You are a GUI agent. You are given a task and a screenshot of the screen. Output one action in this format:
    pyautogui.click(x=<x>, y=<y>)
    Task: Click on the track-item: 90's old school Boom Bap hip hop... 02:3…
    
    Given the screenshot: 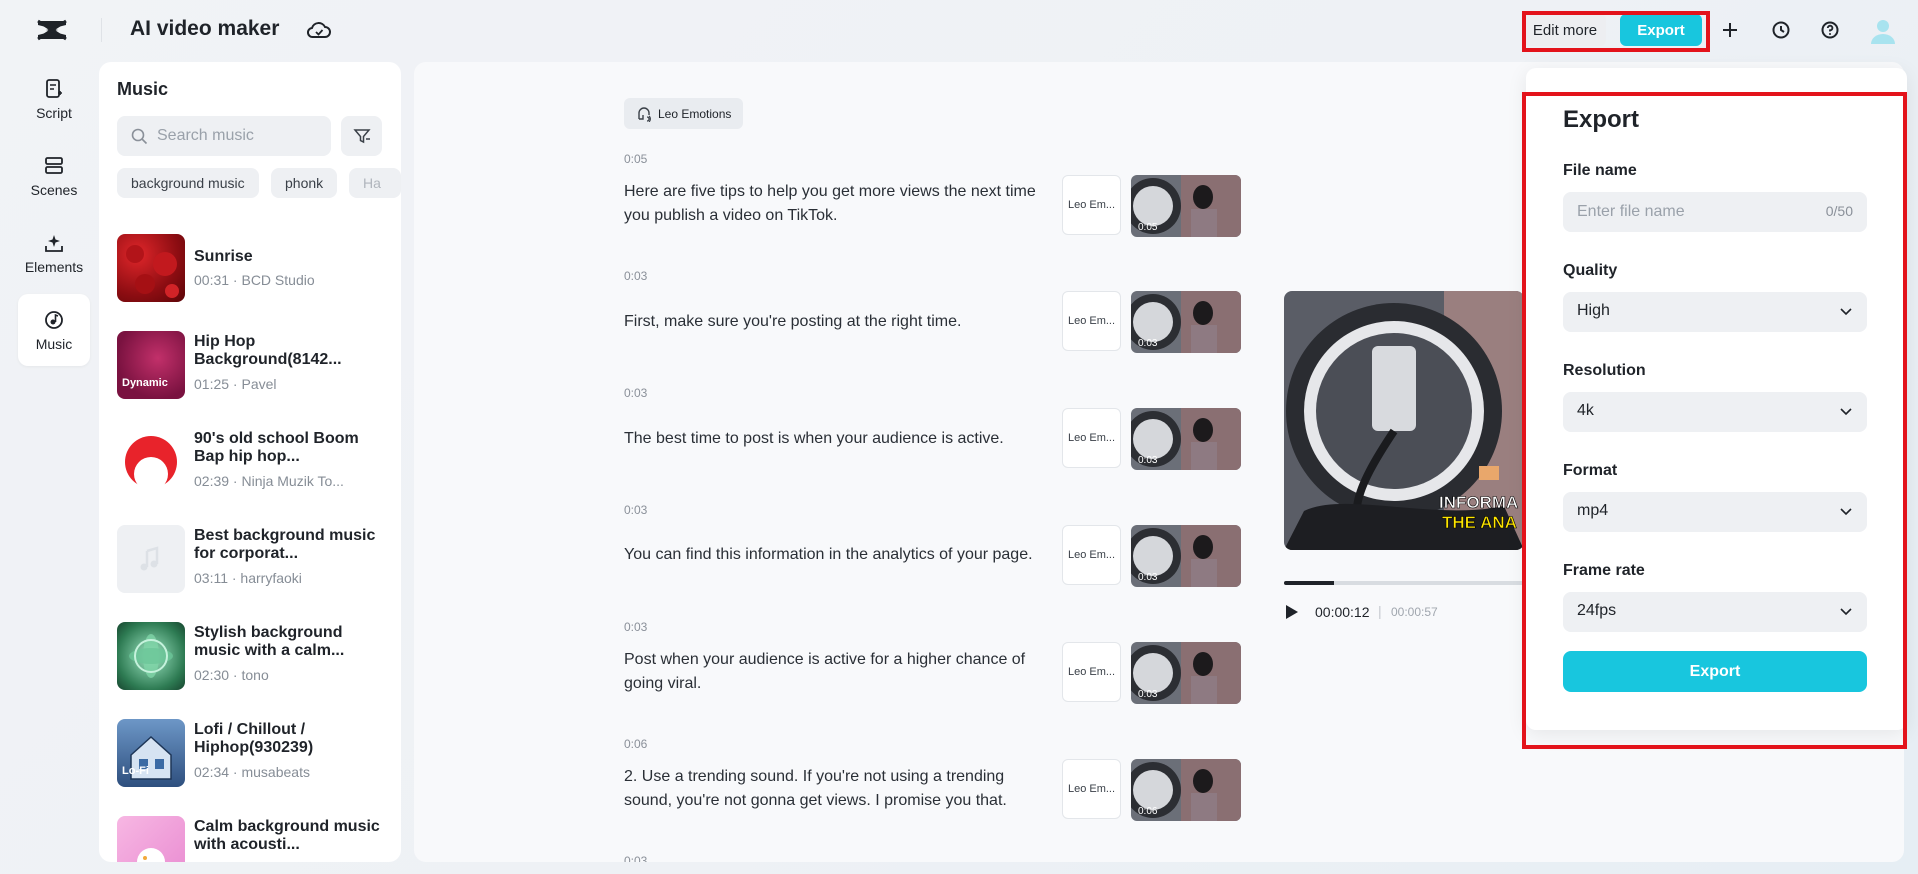 What is the action you would take?
    pyautogui.click(x=252, y=462)
    